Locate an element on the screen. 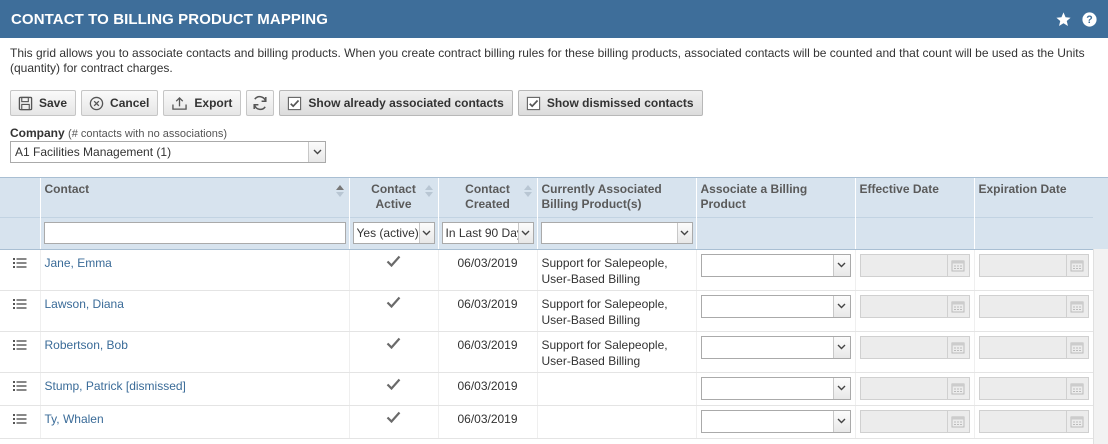  show-associated-toggle: Show already associated contacts is located at coordinates (396, 103).